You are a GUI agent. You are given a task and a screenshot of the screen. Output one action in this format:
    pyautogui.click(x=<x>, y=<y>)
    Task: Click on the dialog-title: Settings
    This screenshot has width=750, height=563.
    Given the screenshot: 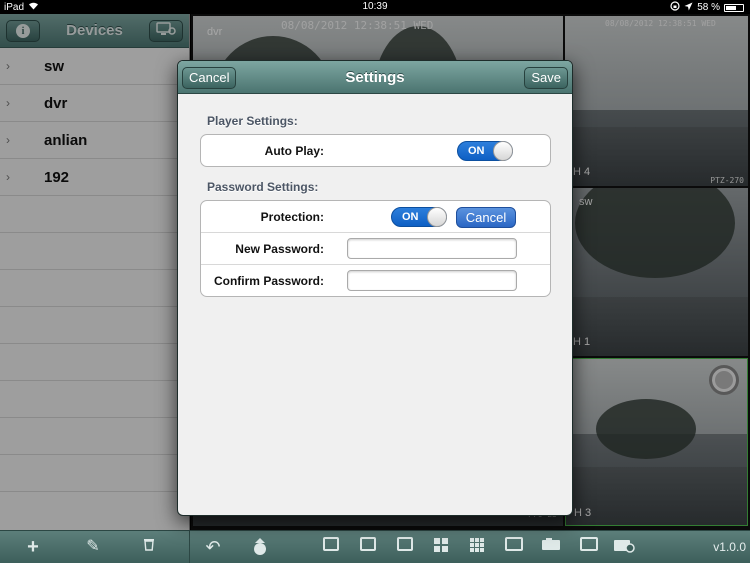 What is the action you would take?
    pyautogui.click(x=375, y=77)
    